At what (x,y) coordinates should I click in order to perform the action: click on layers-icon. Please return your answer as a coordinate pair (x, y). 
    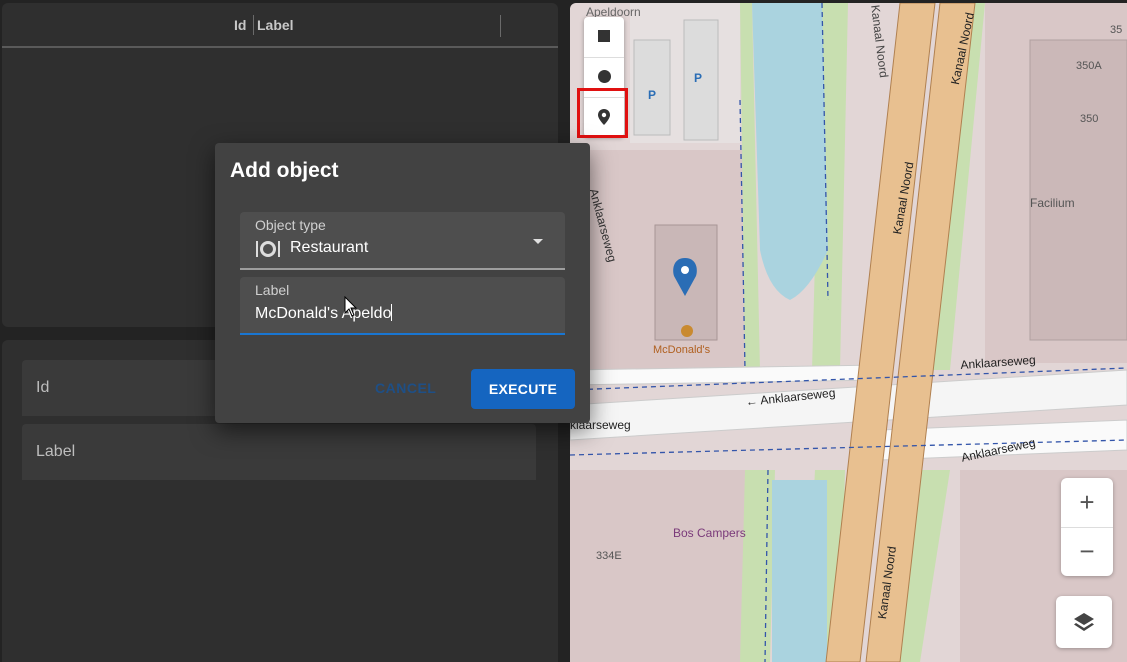
    Looking at the image, I should click on (1084, 622).